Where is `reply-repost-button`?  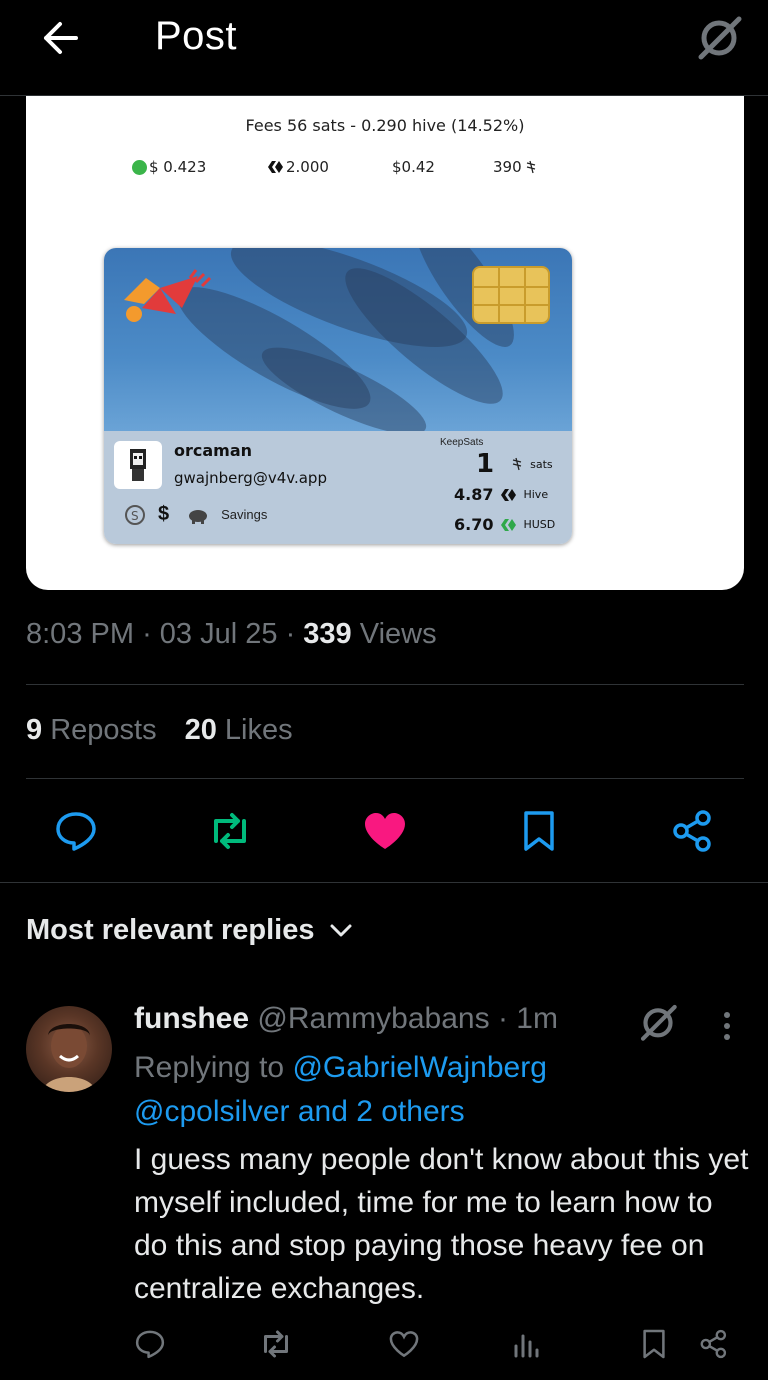 reply-repost-button is located at coordinates (276, 1344).